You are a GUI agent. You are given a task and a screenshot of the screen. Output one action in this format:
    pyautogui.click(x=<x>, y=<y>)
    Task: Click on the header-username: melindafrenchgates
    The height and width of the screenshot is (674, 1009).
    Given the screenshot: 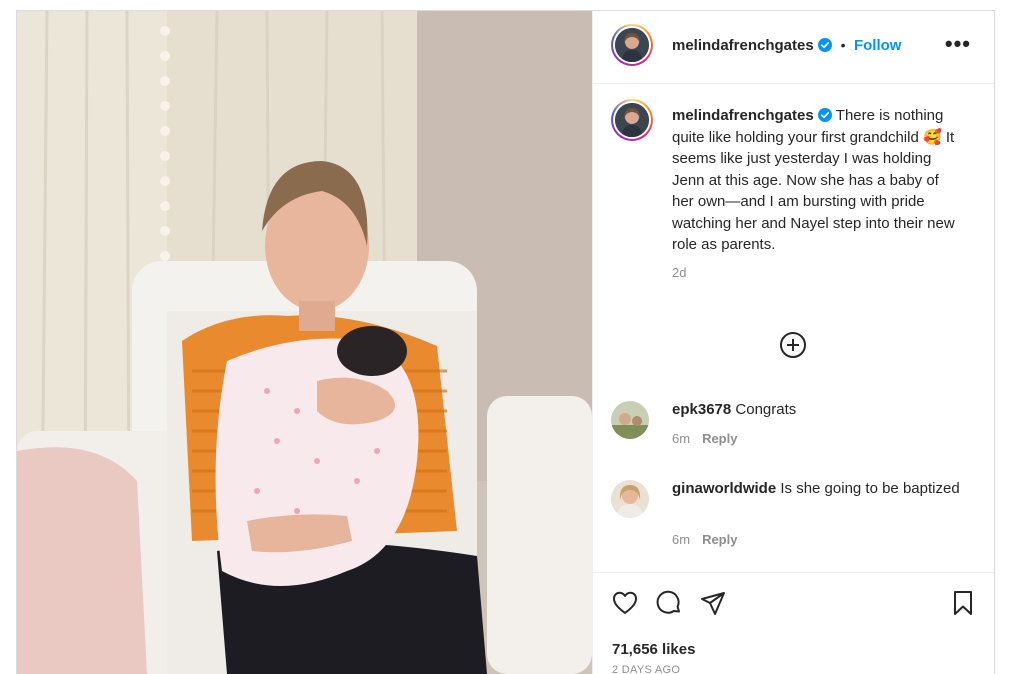 What is the action you would take?
    pyautogui.click(x=743, y=45)
    